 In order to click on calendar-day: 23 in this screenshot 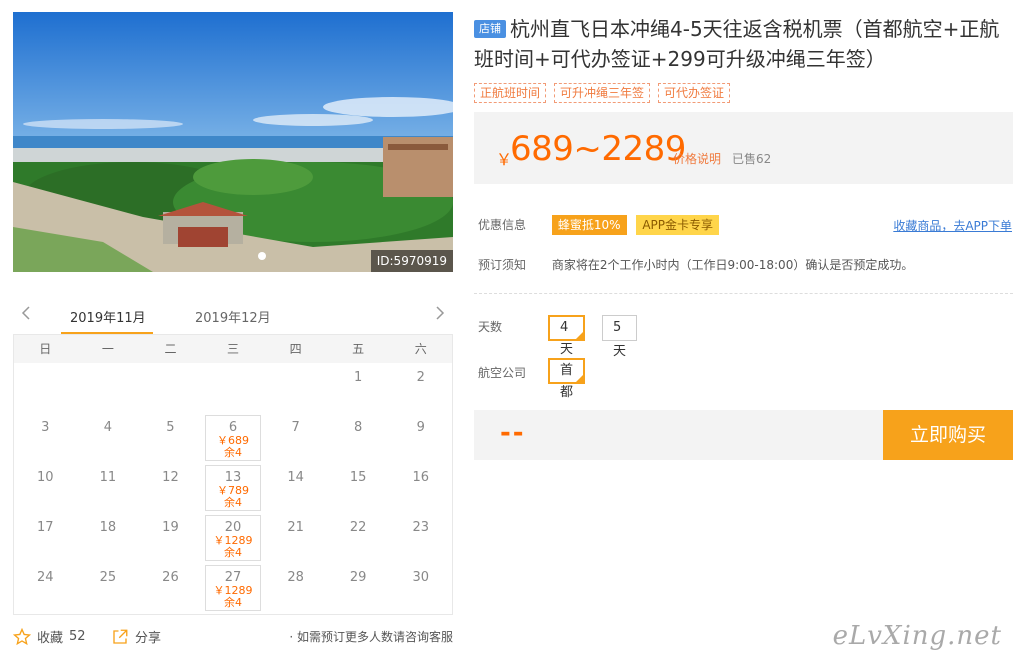, I will do `click(420, 538)`.